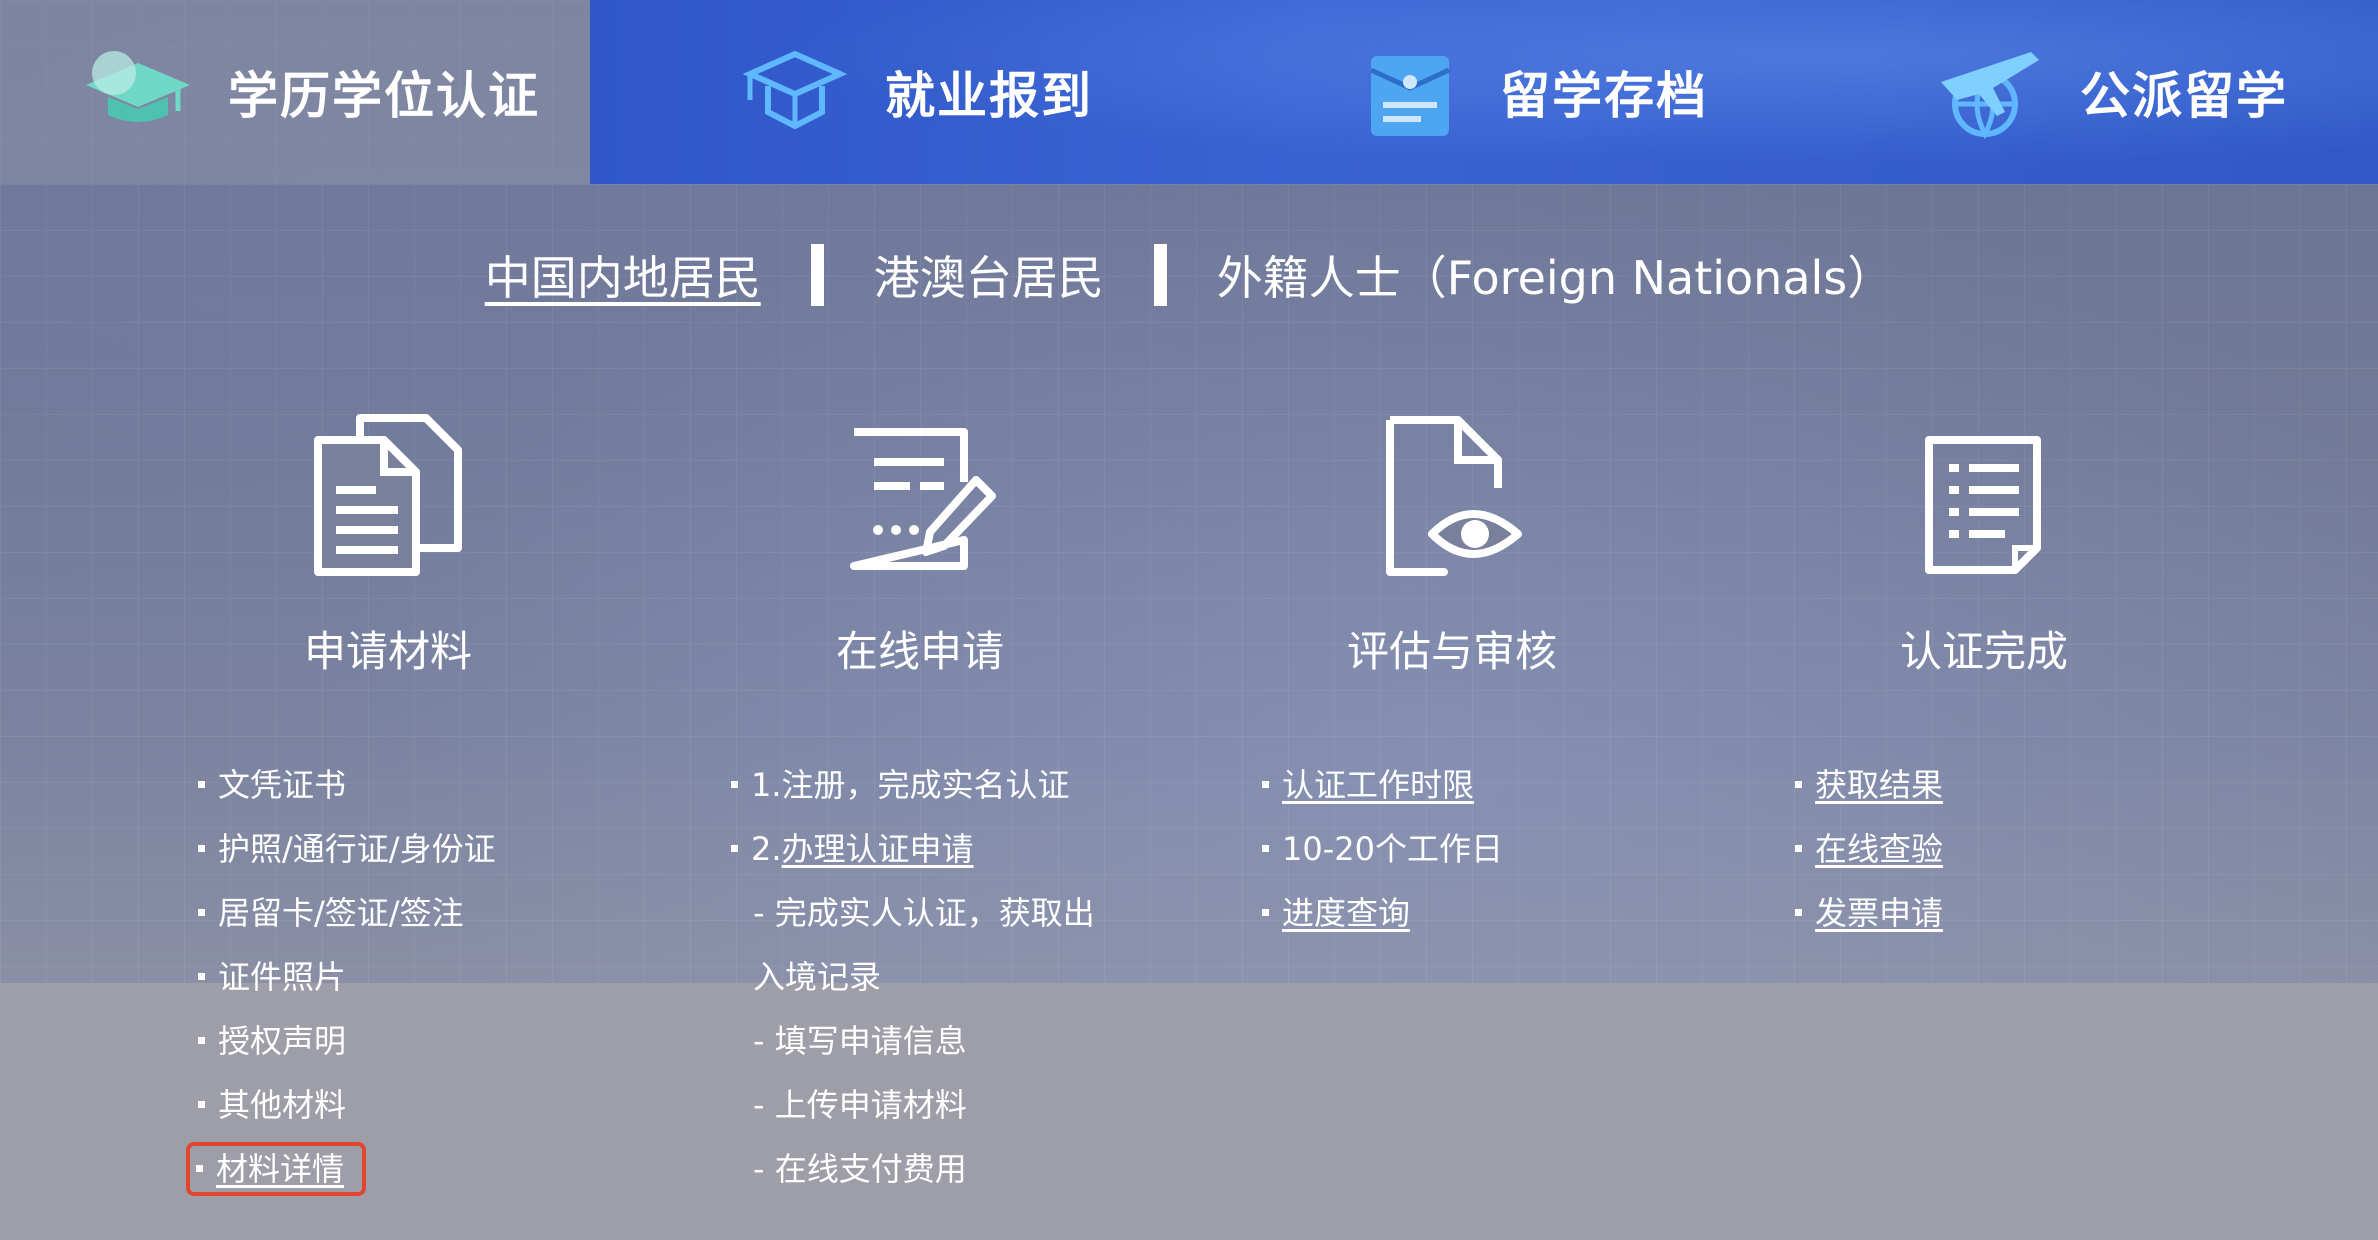 The image size is (2378, 1240). Describe the element at coordinates (280, 1169) in the screenshot. I see `materials-details-link: 材料详情` at that location.